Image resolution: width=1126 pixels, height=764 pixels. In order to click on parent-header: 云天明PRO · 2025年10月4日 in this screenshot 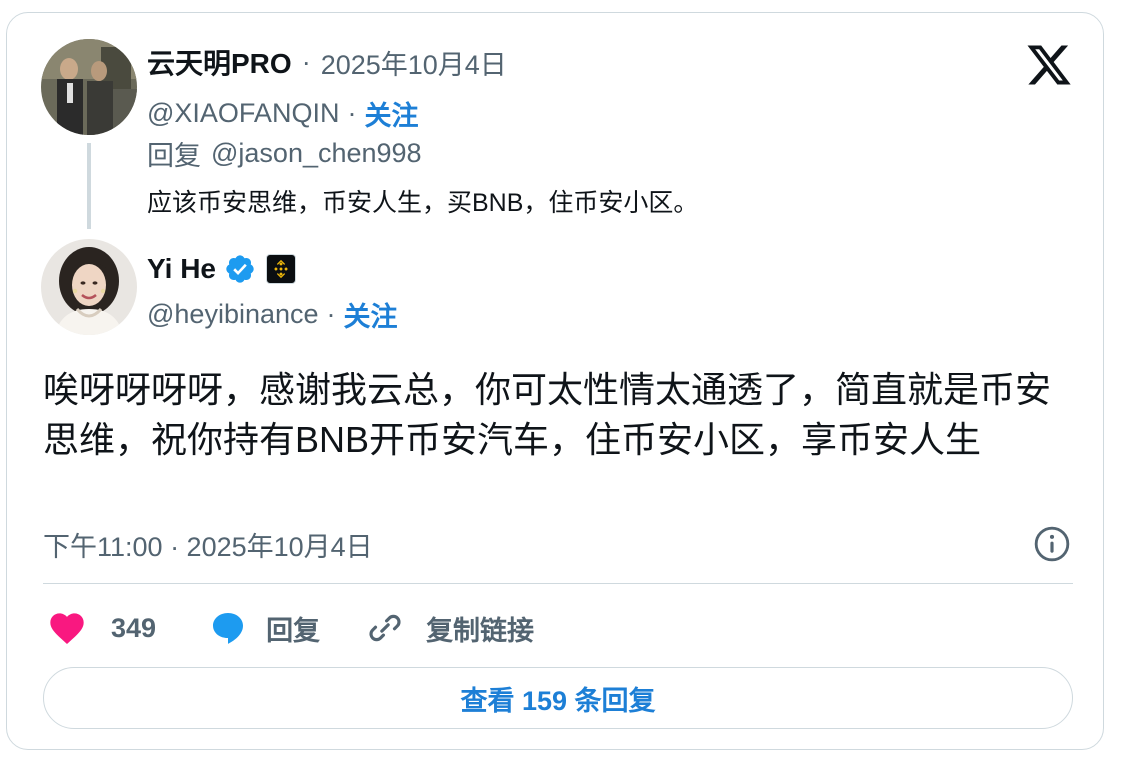, I will do `click(327, 62)`.